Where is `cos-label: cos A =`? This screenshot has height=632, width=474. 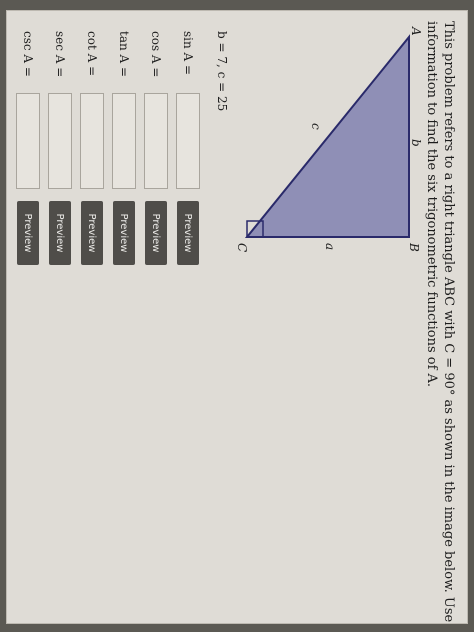 cos-label: cos A = is located at coordinates (156, 54).